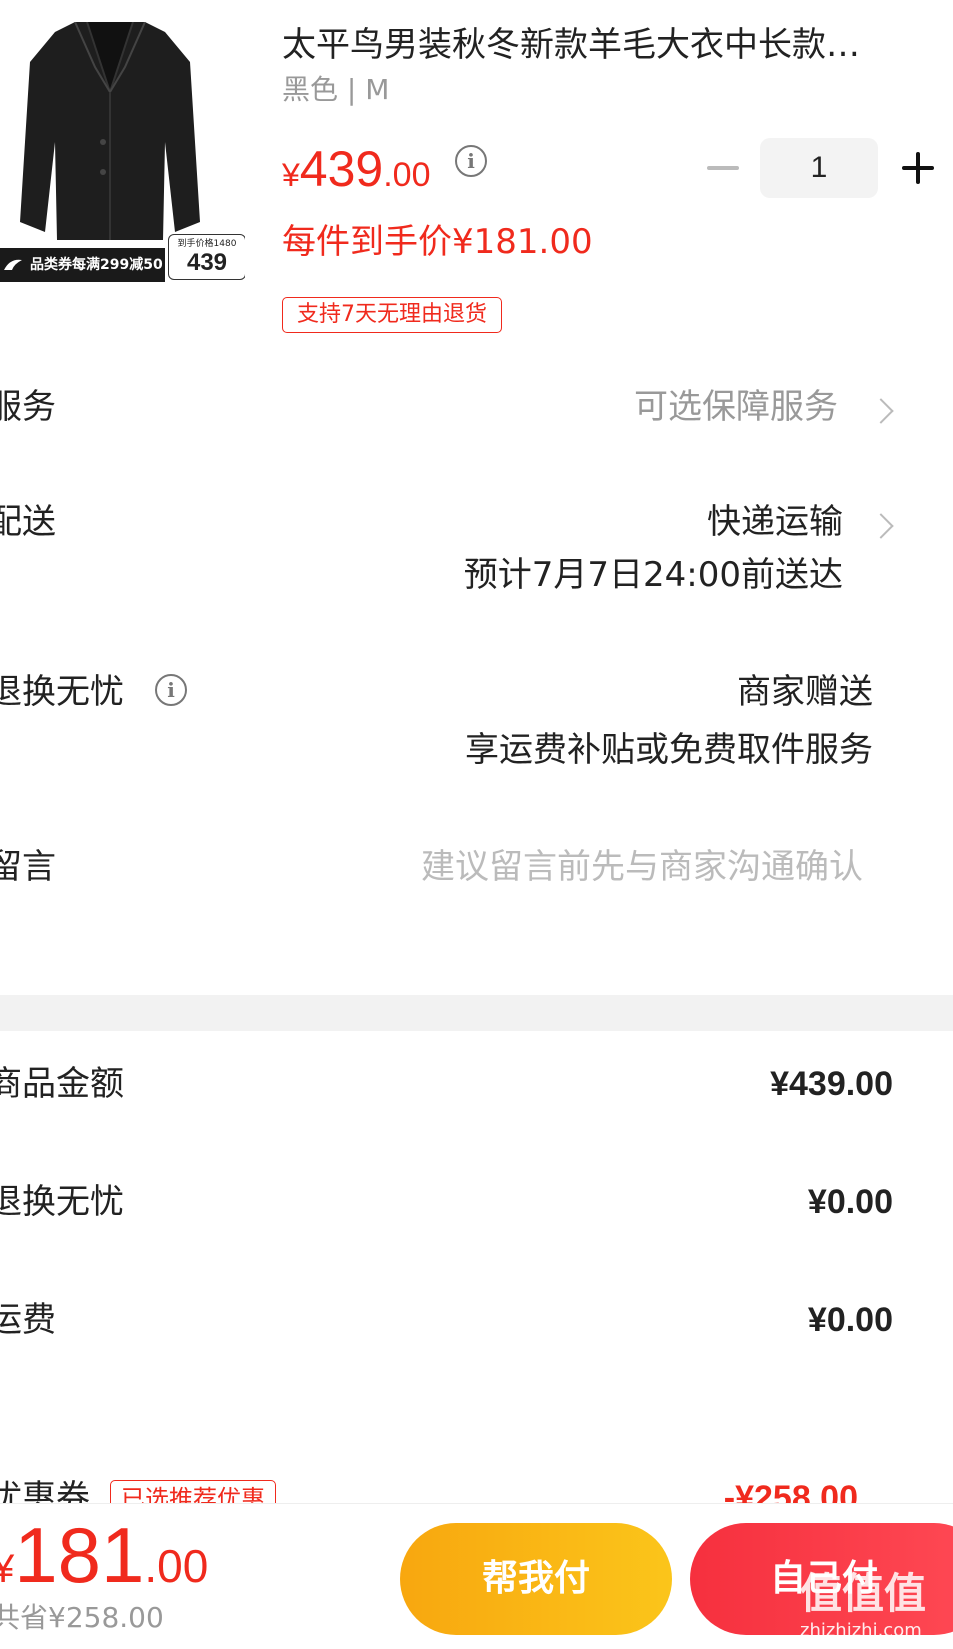 Image resolution: width=953 pixels, height=1649 pixels. Describe the element at coordinates (335, 90) in the screenshot. I see `product-variant: 黑色 | M` at that location.